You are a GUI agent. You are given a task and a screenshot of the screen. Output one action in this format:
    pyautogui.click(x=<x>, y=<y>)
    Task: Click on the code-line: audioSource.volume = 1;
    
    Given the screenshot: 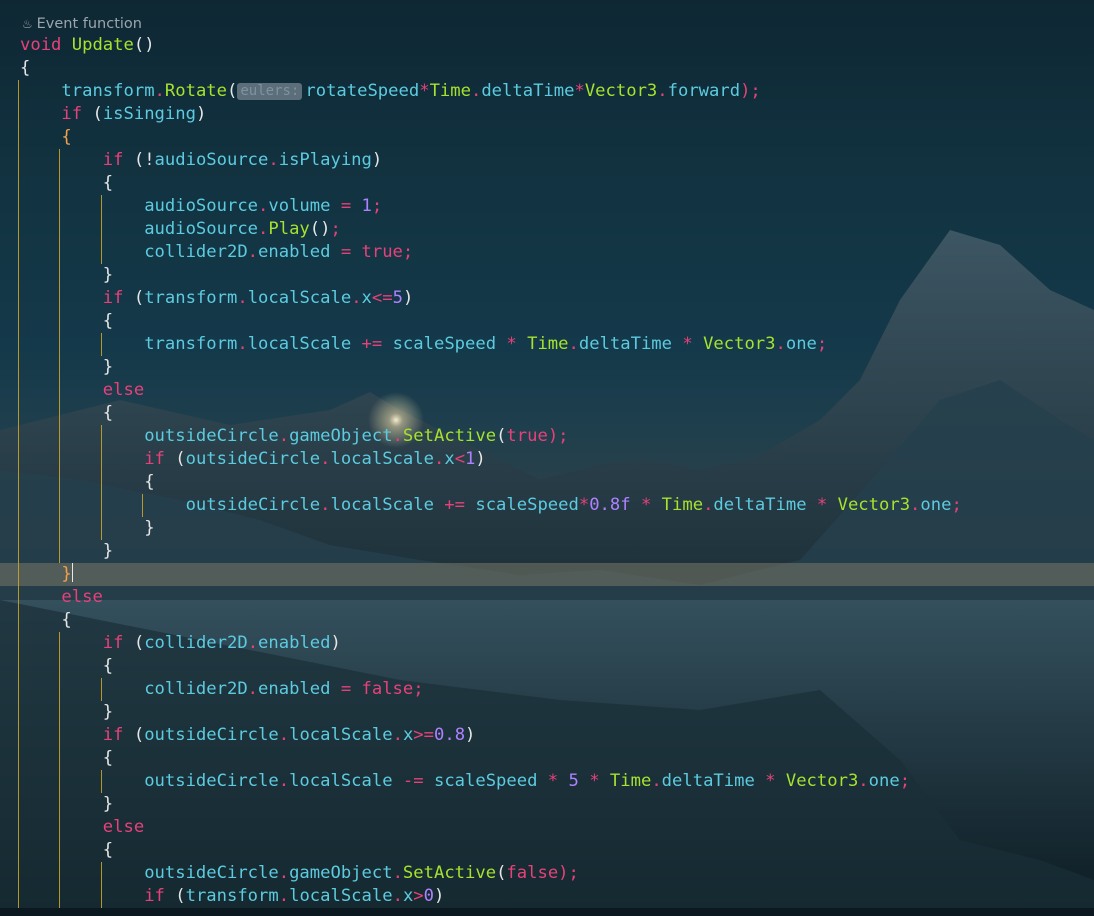 What is the action you would take?
    pyautogui.click(x=547, y=206)
    